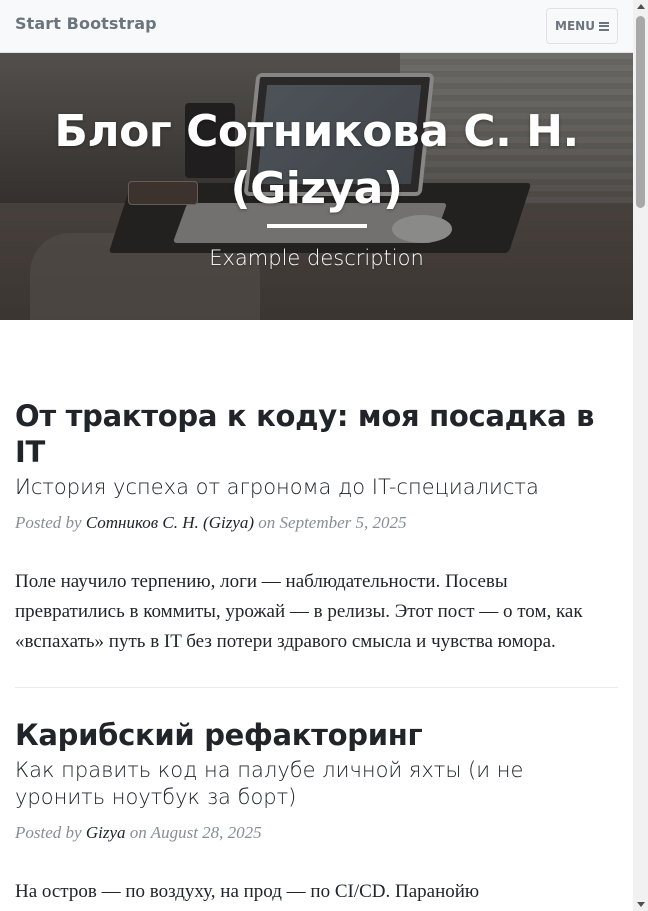  Describe the element at coordinates (206, 832) in the screenshot. I see `post-date: August 28, 2025` at that location.